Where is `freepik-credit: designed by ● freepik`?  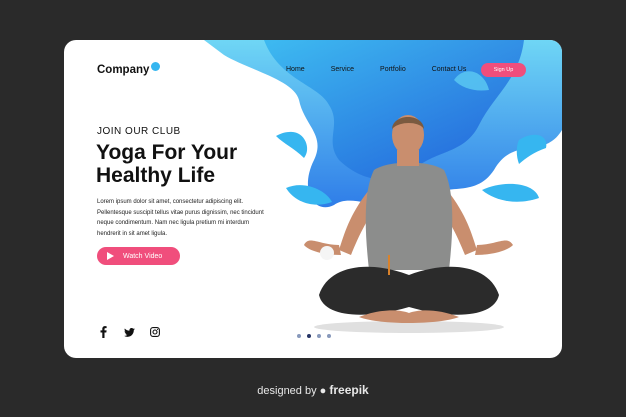
freepik-credit: designed by ● freepik is located at coordinates (313, 390).